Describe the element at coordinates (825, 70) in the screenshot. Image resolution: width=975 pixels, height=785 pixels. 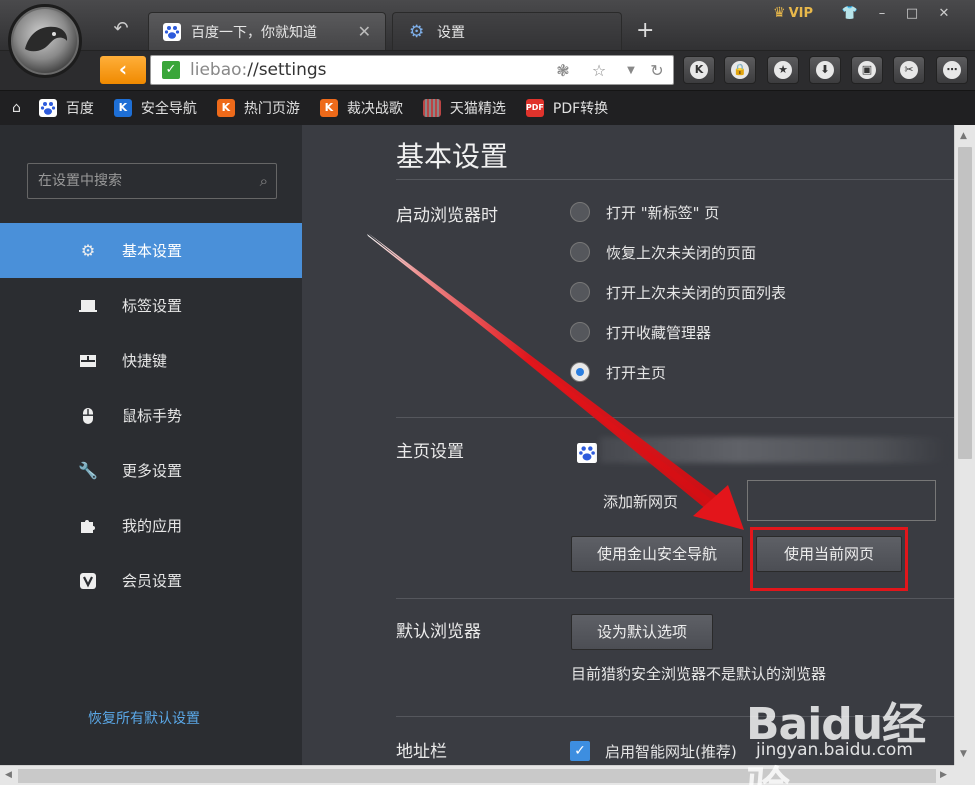
I see `download-toolbar-button: ⬇` at that location.